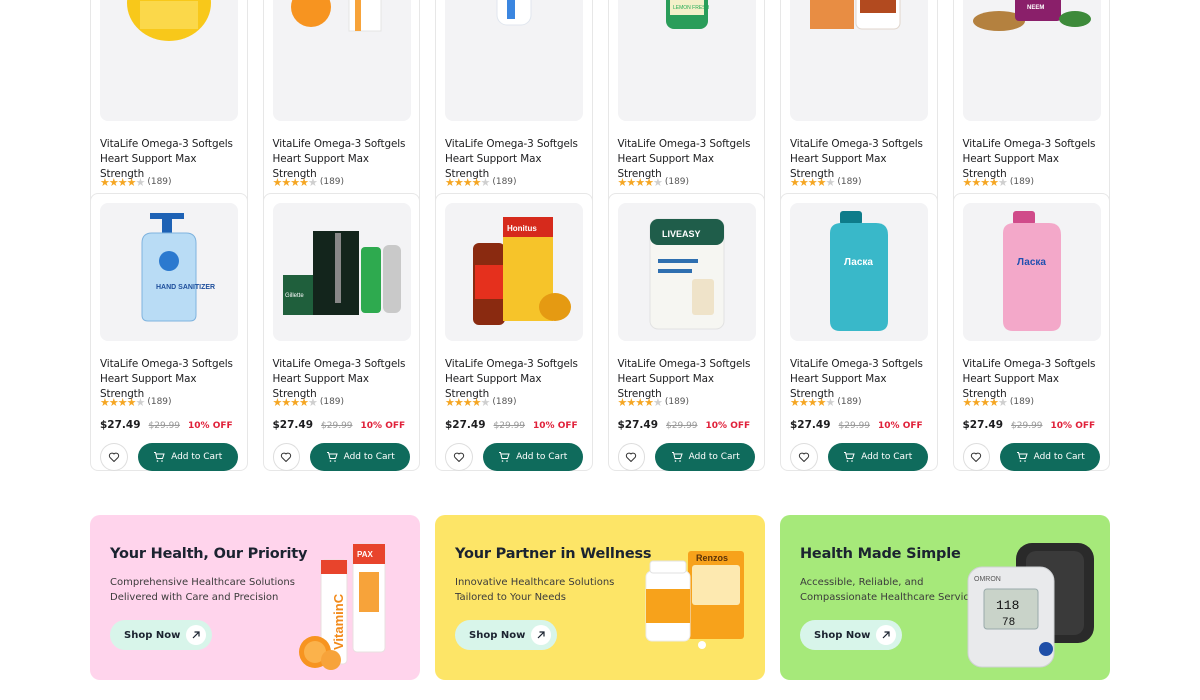 This screenshot has width=1200, height=700. I want to click on current-price: $27.49, so click(638, 425).